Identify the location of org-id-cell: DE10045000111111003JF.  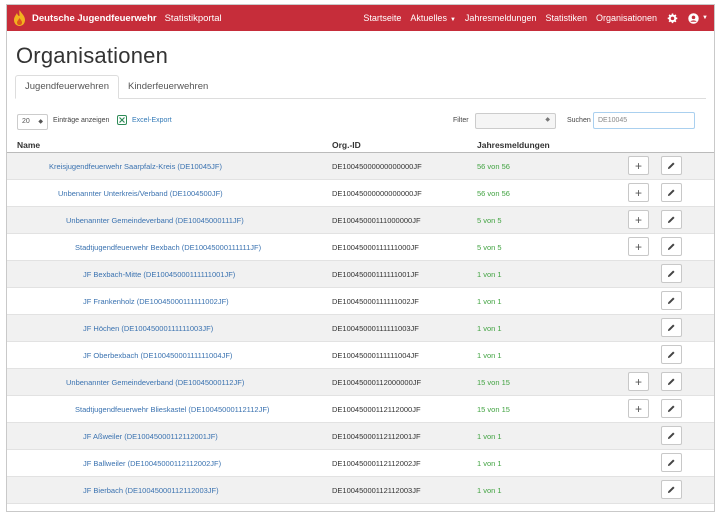
(375, 328).